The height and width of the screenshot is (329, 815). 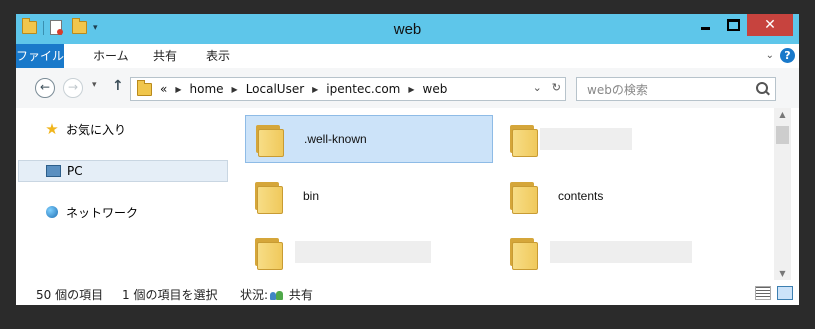 What do you see at coordinates (782, 273) in the screenshot?
I see `scroll-down-icon: ▼` at bounding box center [782, 273].